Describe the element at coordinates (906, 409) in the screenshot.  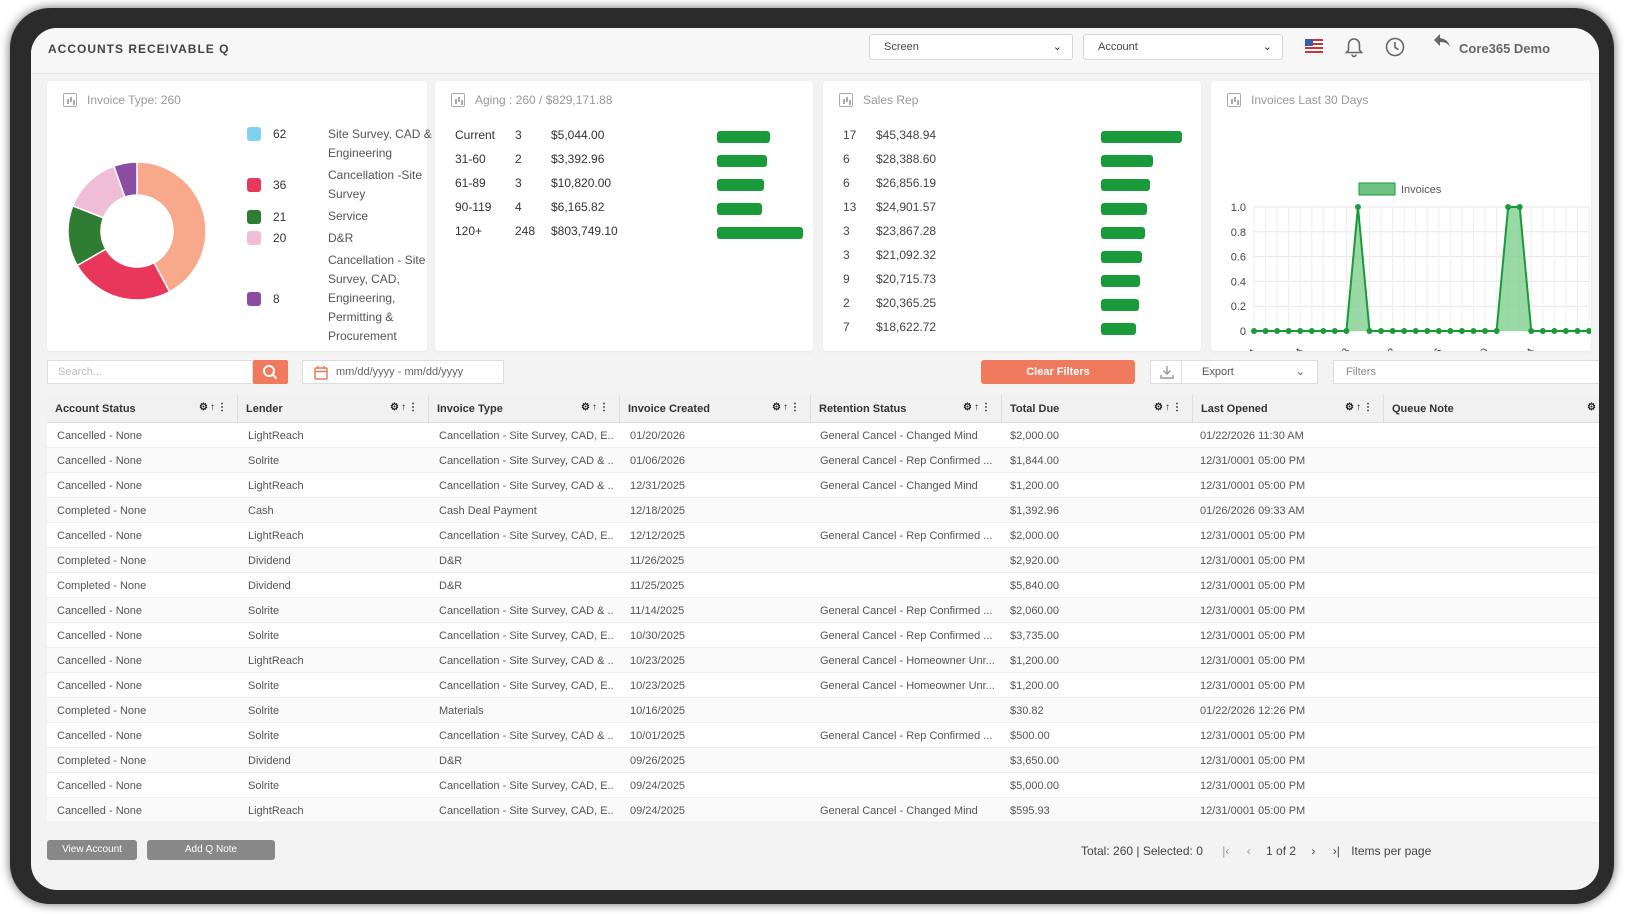
I see `column-header: Retention Status ⚙↑⋮` at that location.